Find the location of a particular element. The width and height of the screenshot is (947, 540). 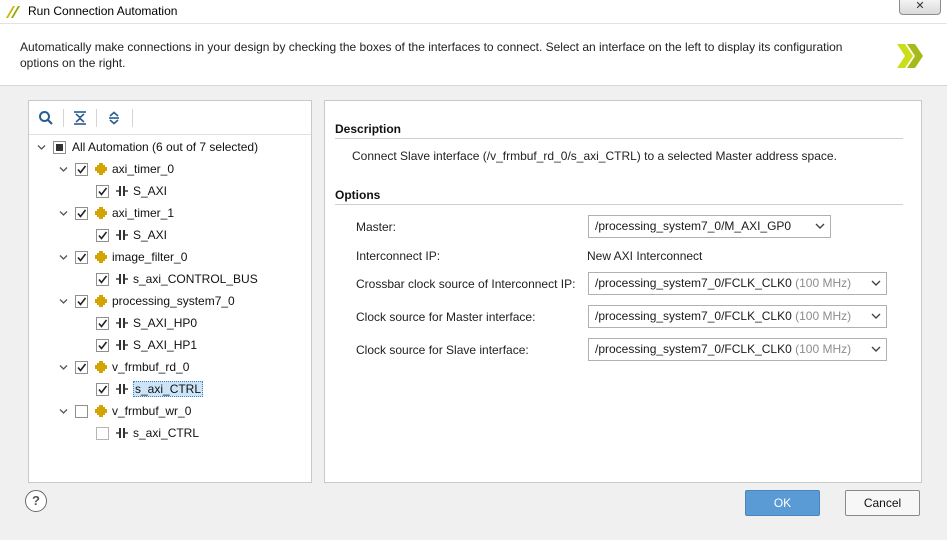

slave-clock-frequency: (100 MHz) is located at coordinates (821, 349).